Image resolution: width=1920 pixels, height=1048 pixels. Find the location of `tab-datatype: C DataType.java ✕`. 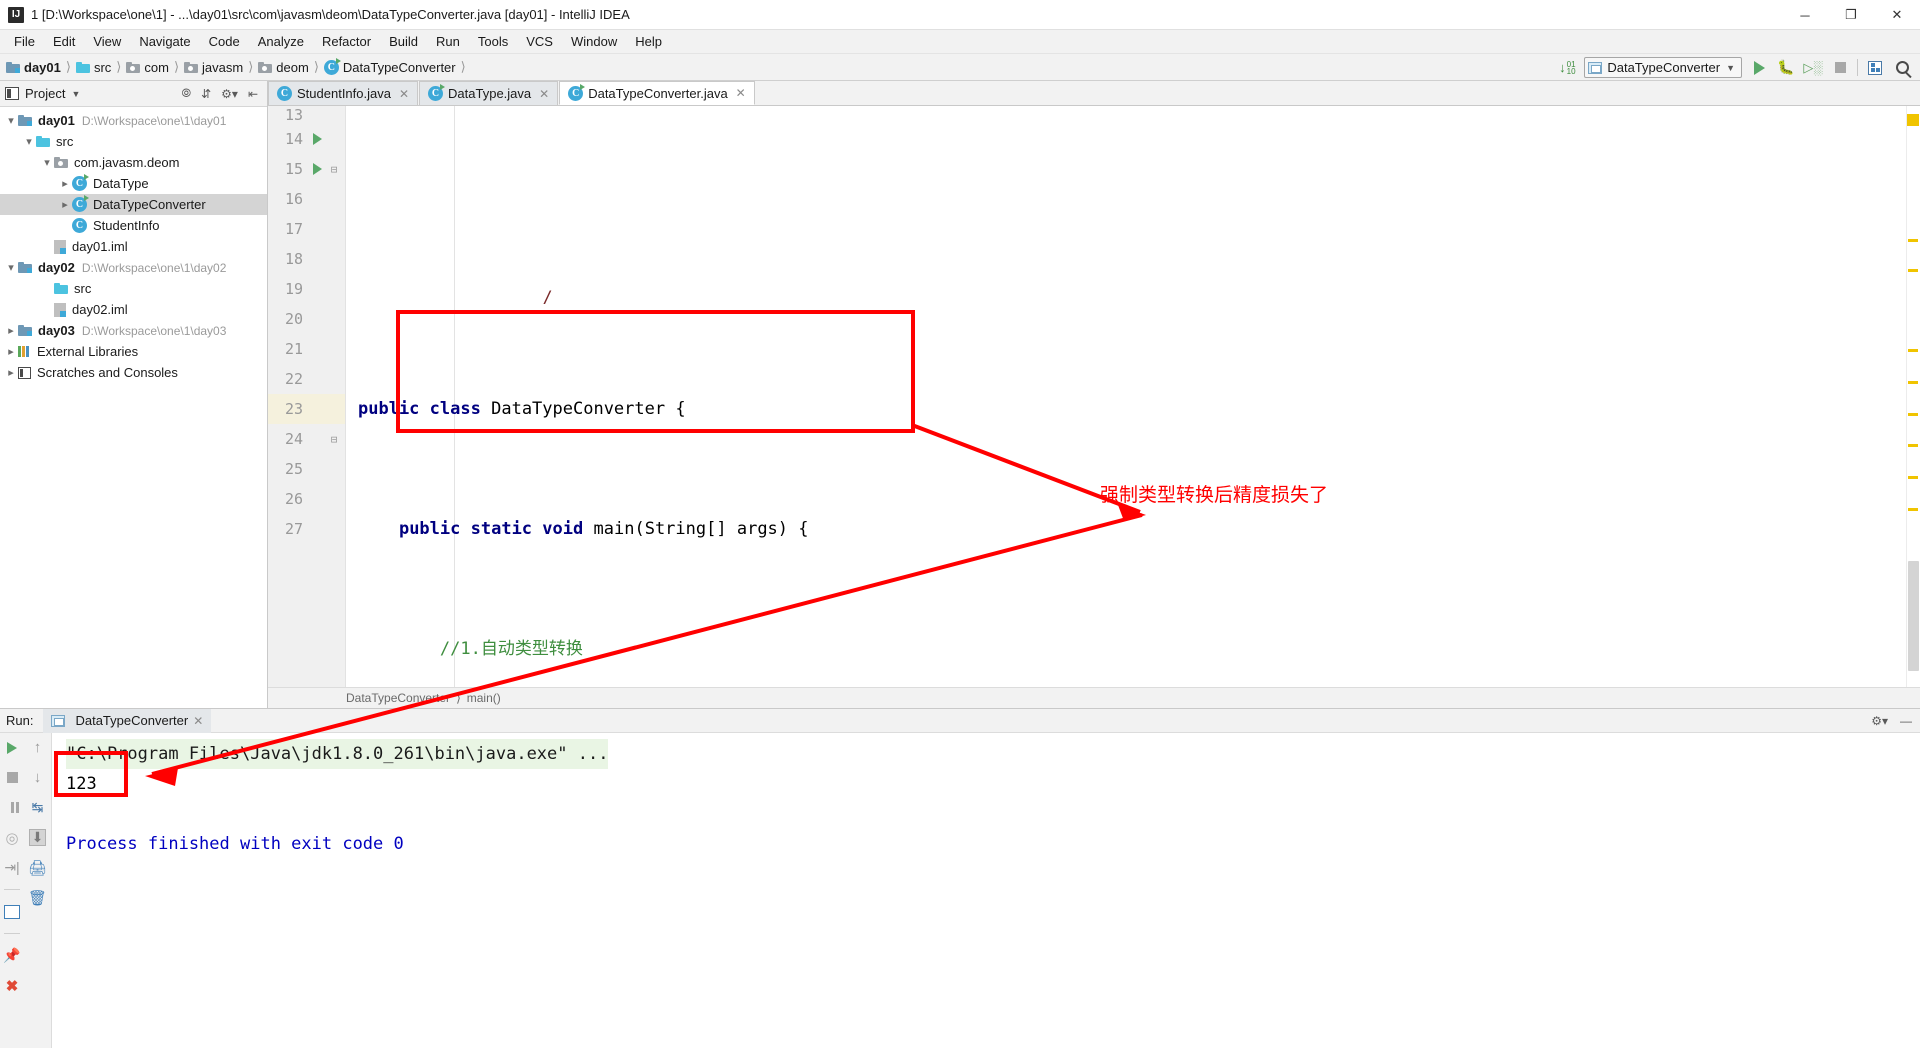

tab-datatype: C DataType.java ✕ is located at coordinates (489, 93).